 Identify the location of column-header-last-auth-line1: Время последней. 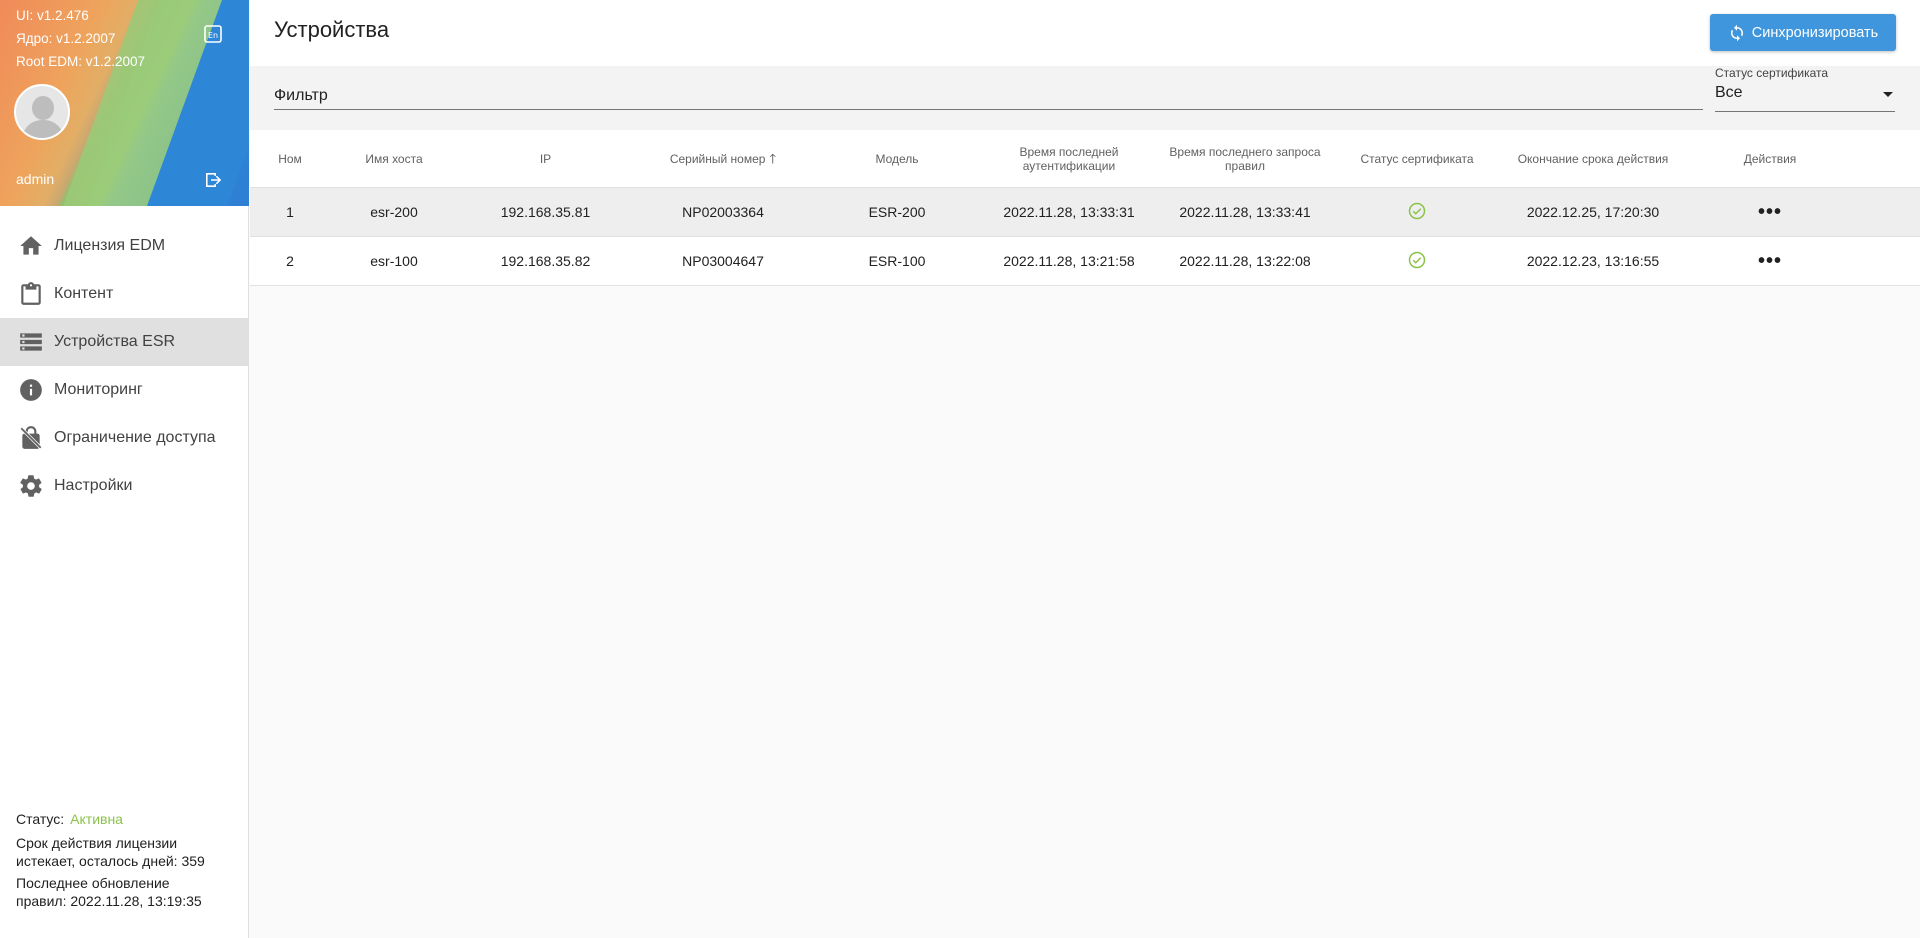
(1069, 151).